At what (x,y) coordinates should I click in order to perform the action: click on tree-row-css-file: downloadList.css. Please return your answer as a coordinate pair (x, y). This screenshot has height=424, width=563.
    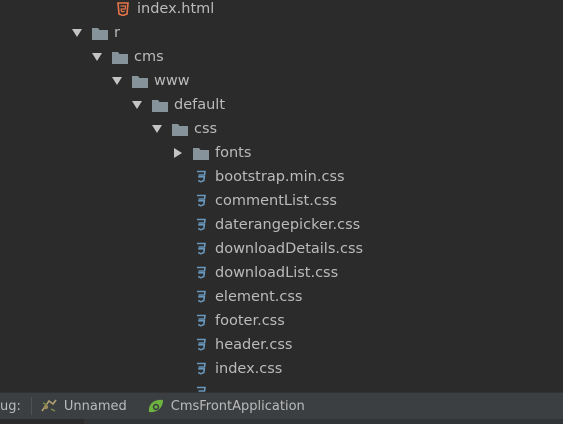
    Looking at the image, I should click on (281, 273).